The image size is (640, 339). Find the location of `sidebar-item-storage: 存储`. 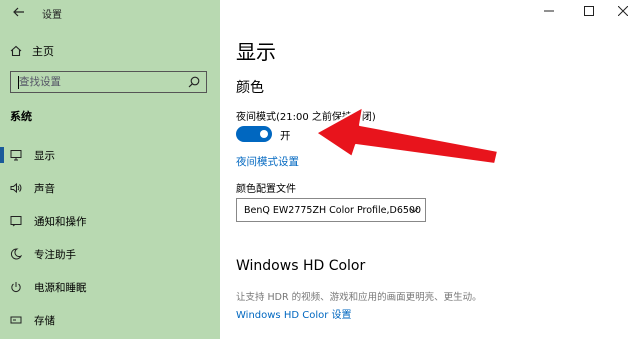

sidebar-item-storage: 存储 is located at coordinates (110, 320).